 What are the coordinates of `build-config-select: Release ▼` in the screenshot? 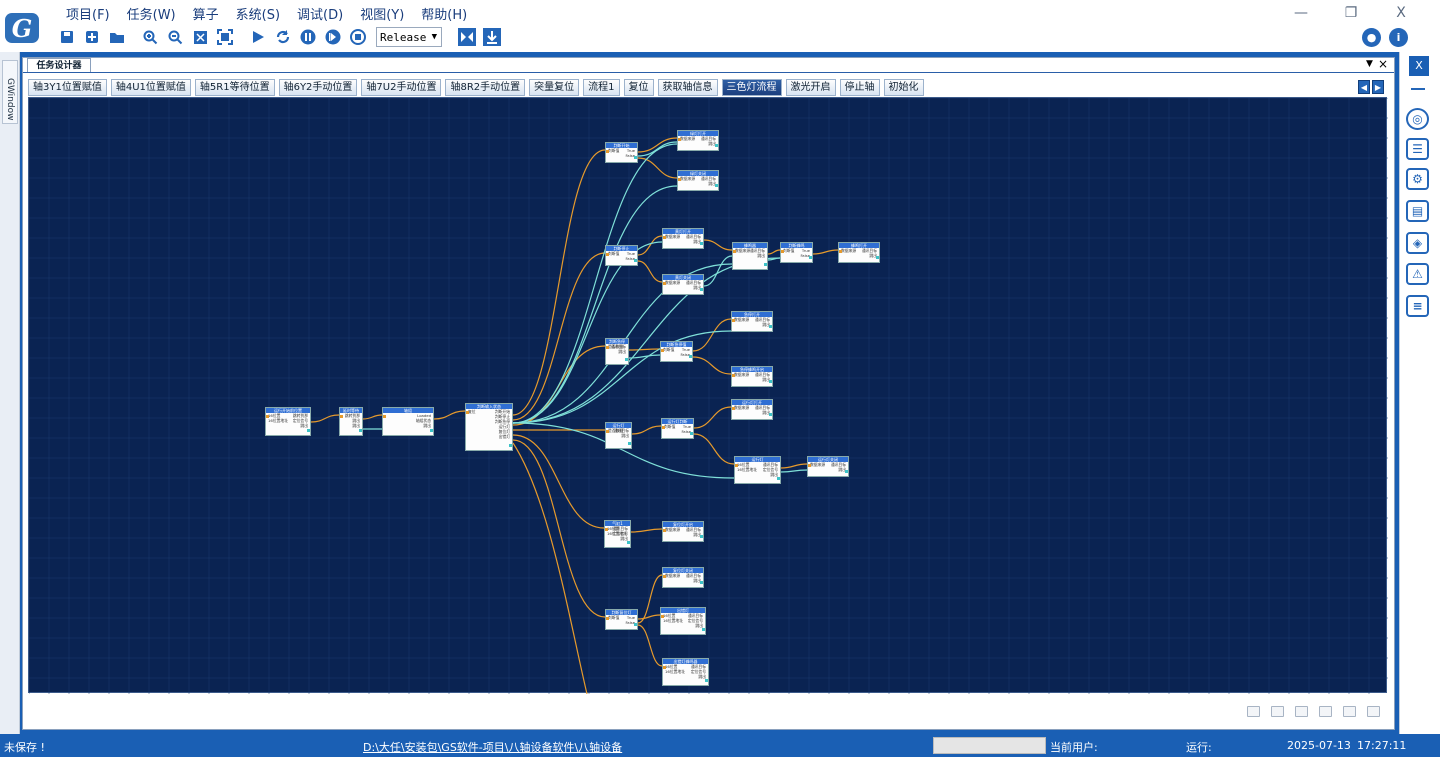 It's located at (409, 37).